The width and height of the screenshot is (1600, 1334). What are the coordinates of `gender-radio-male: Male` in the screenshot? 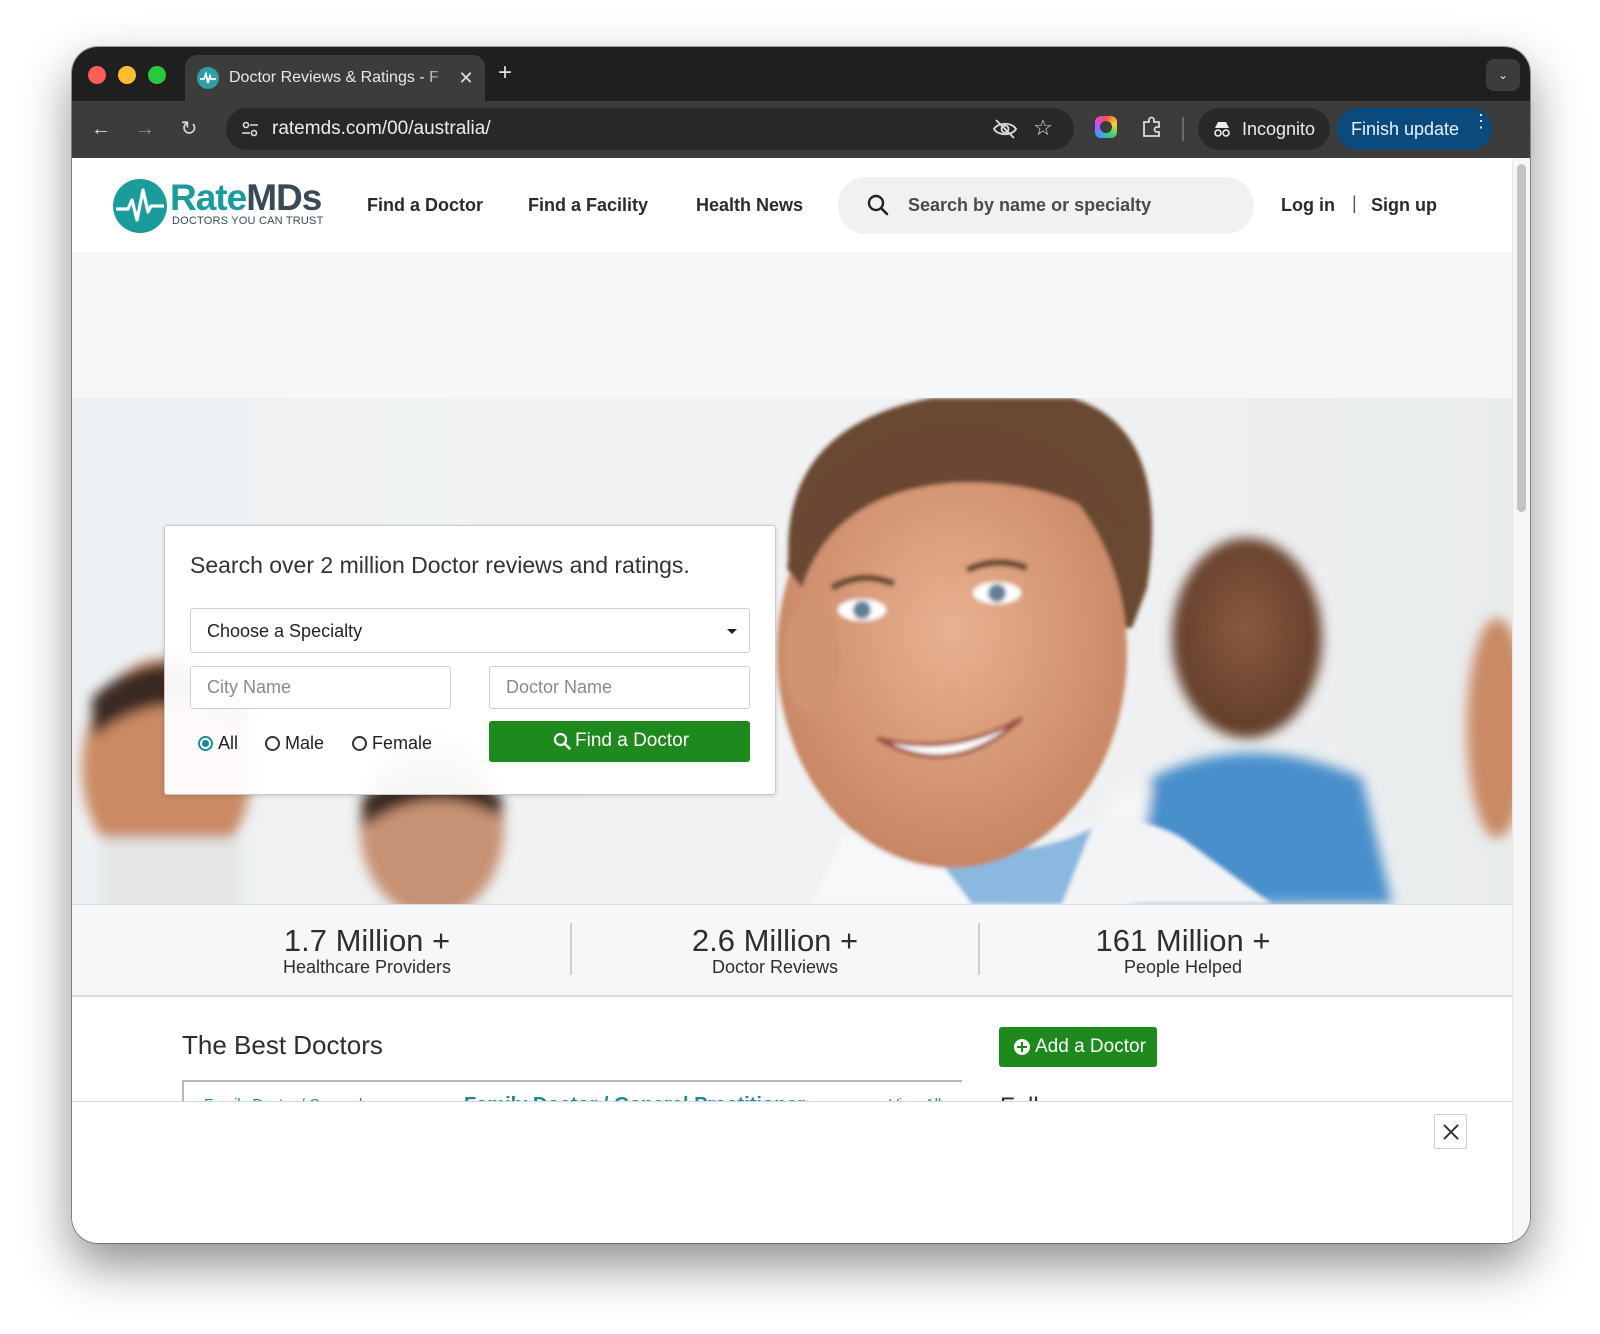 It's located at (300, 744).